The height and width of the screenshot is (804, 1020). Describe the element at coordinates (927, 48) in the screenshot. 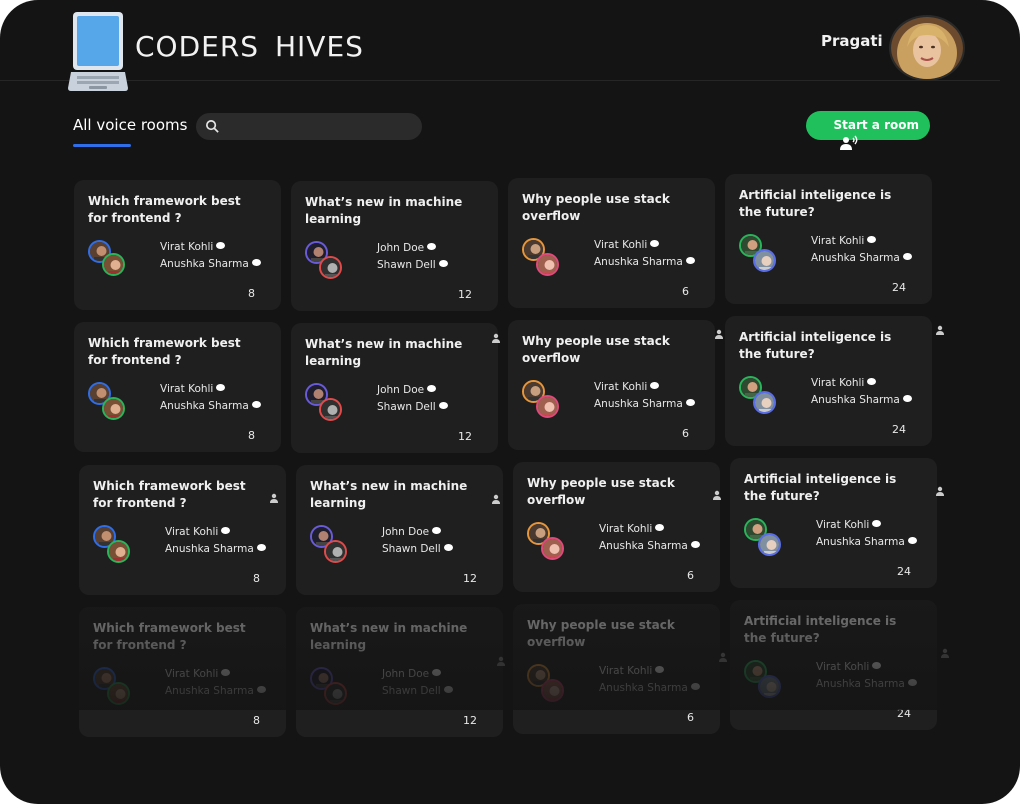

I see `user-avatar` at that location.